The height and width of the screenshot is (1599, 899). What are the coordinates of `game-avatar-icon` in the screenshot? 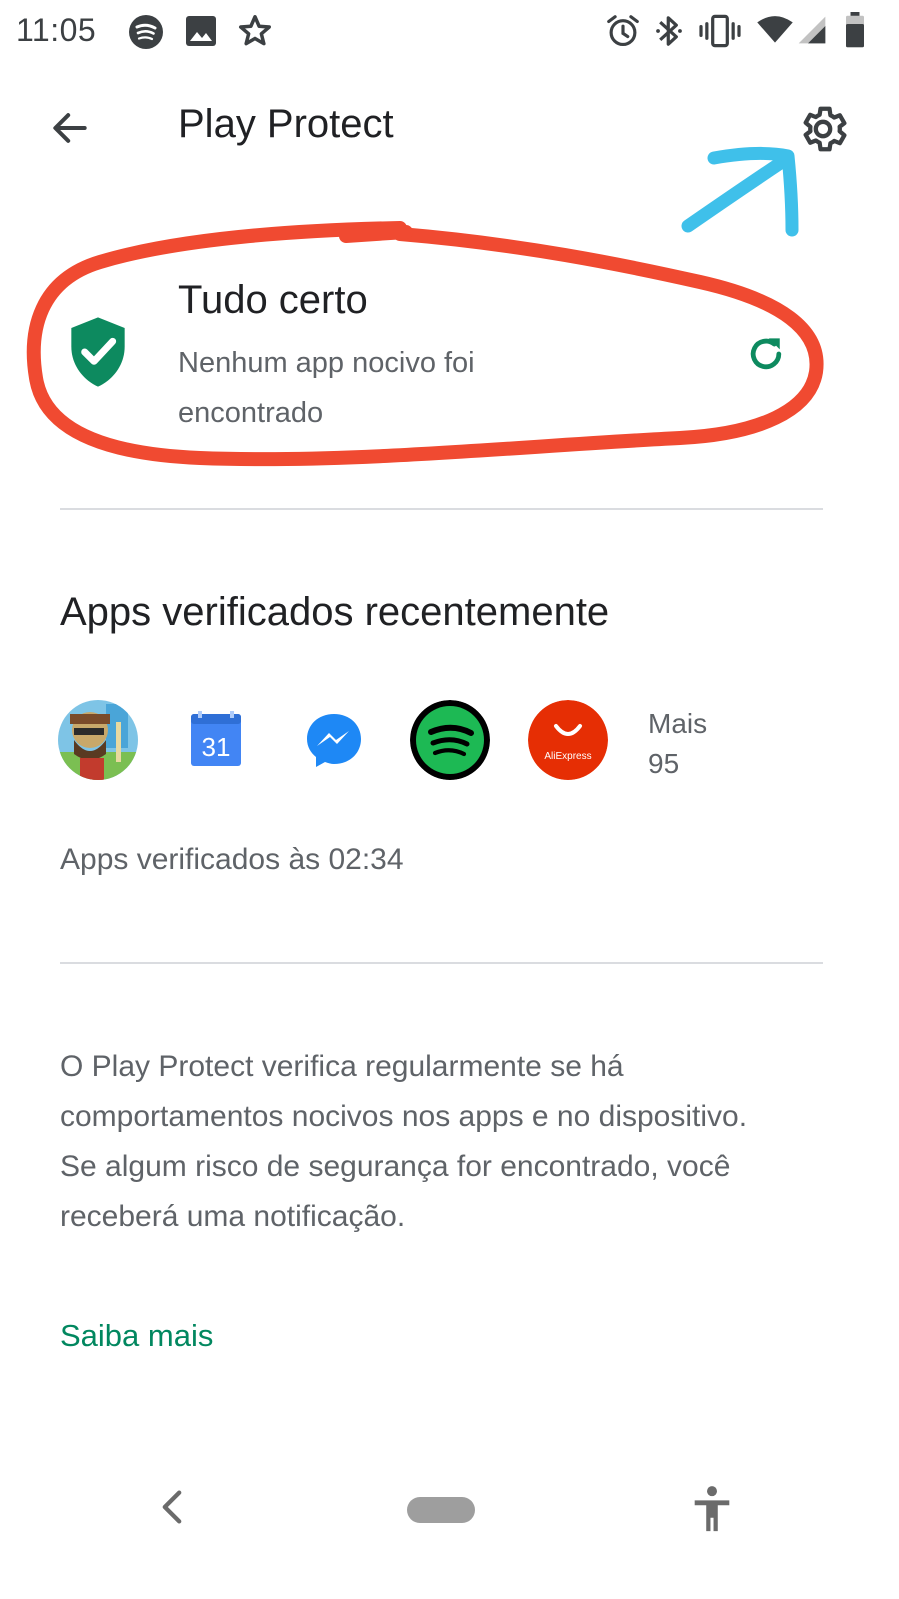 It's located at (98, 740).